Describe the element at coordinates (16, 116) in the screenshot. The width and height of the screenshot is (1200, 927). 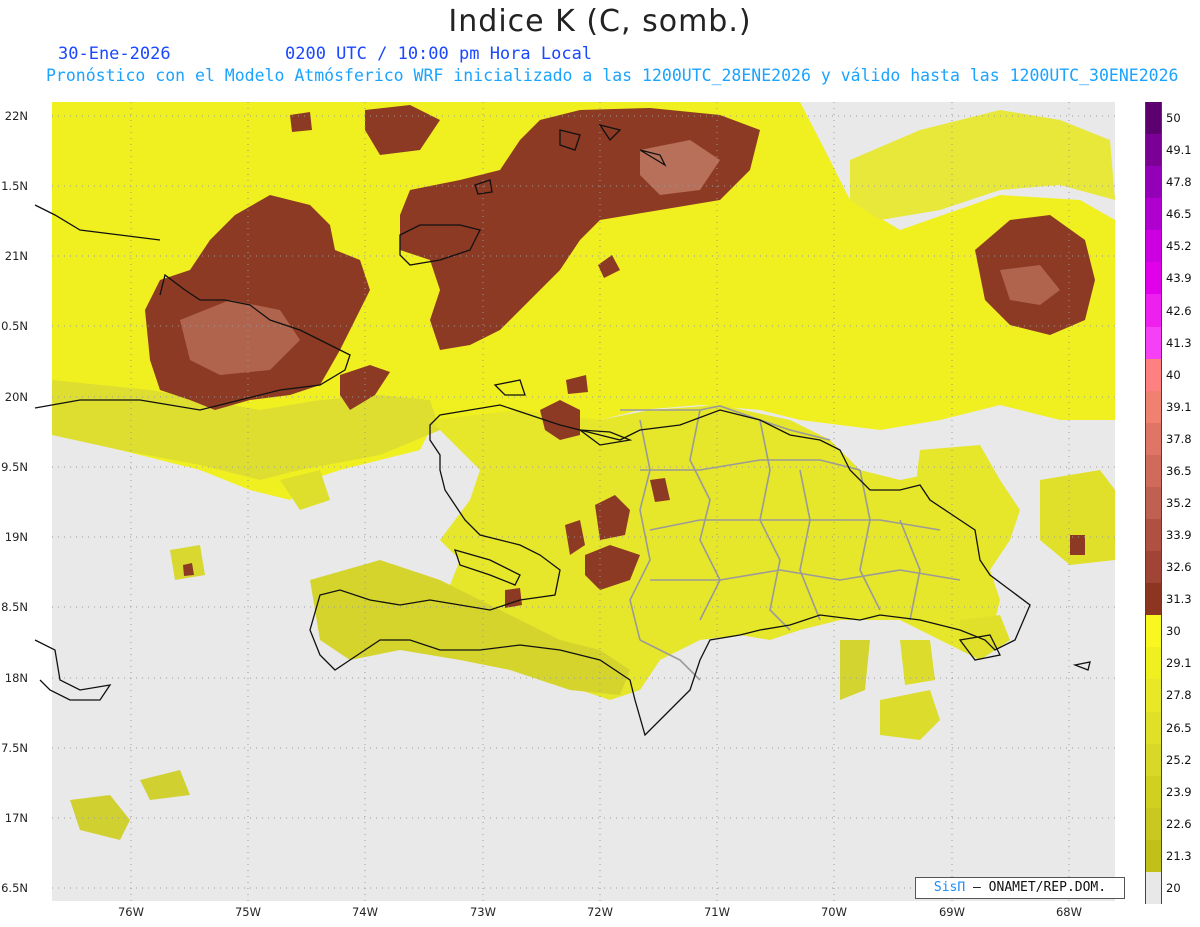
I see `y-tick: 22N` at that location.